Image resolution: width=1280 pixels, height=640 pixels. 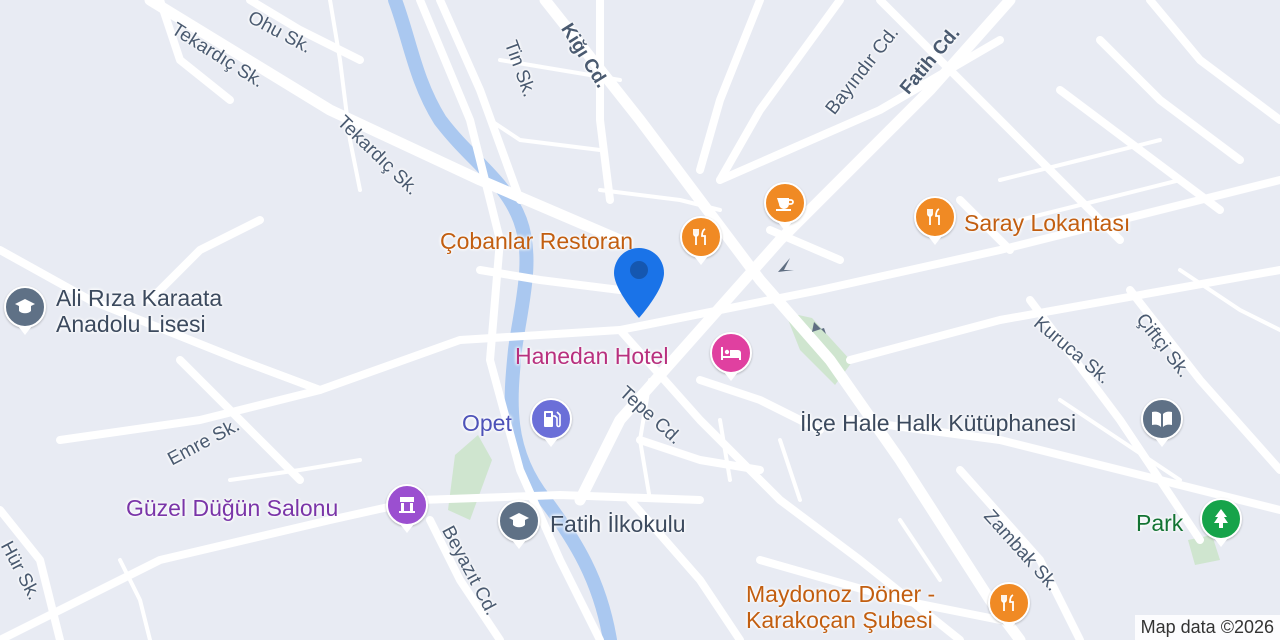 What do you see at coordinates (938, 423) in the screenshot?
I see `poi-label: İlçe Hale Halk Kütüphanesi` at bounding box center [938, 423].